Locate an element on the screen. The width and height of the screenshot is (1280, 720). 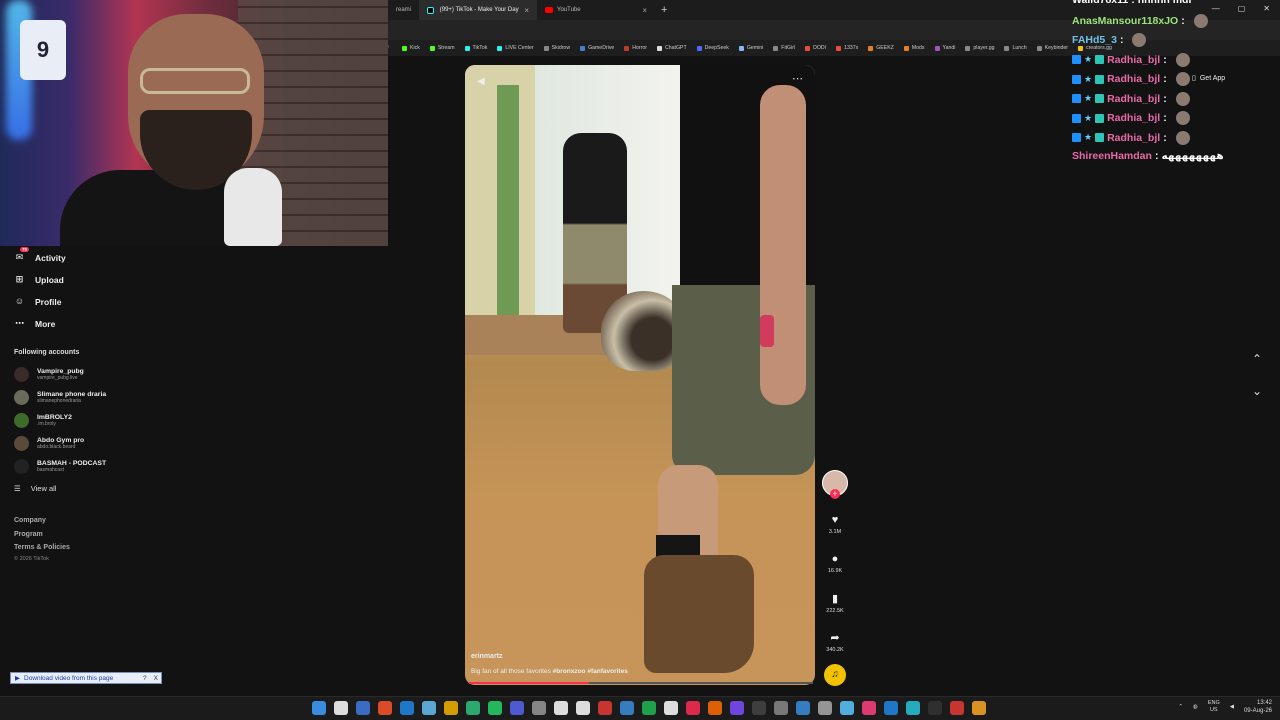
chat-username: Walid78x11 is located at coordinates (1100, 3).